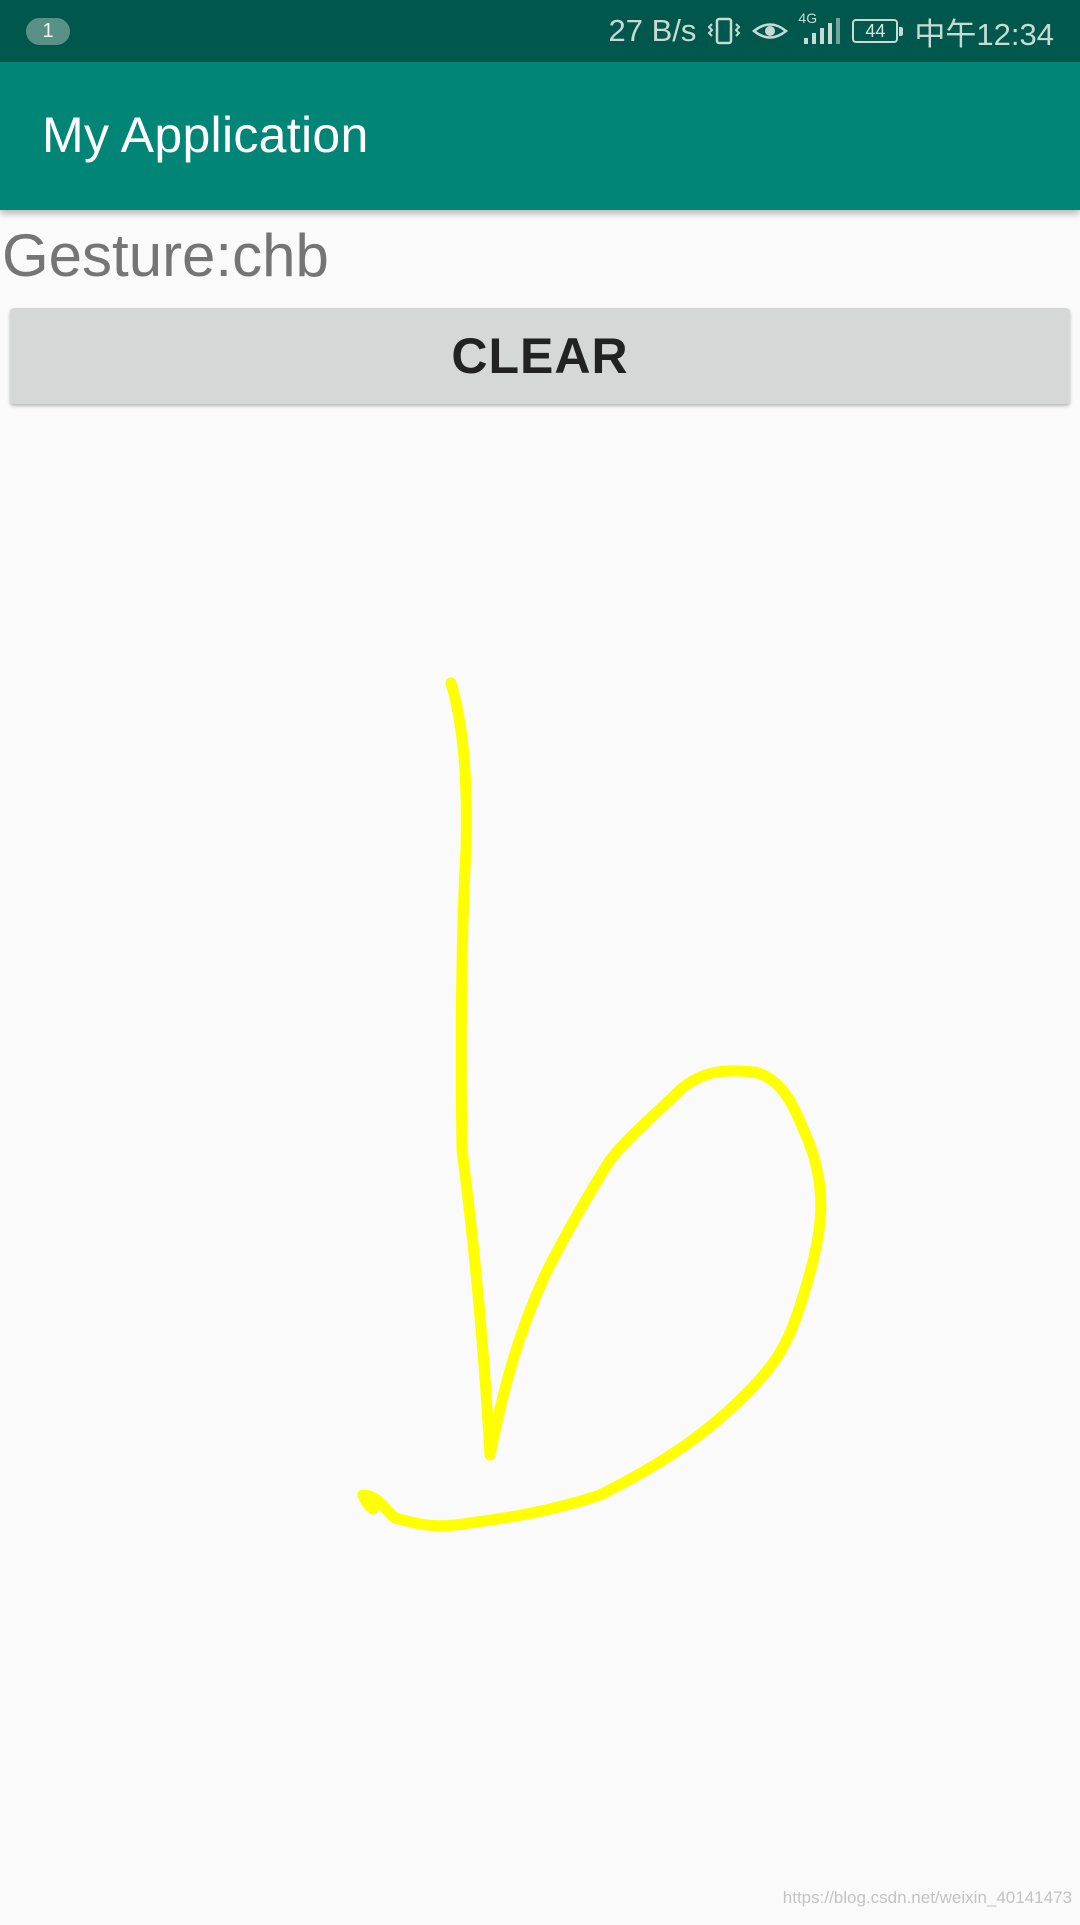 Image resolution: width=1080 pixels, height=1925 pixels. What do you see at coordinates (540, 356) in the screenshot?
I see `clear-button: CLEAR` at bounding box center [540, 356].